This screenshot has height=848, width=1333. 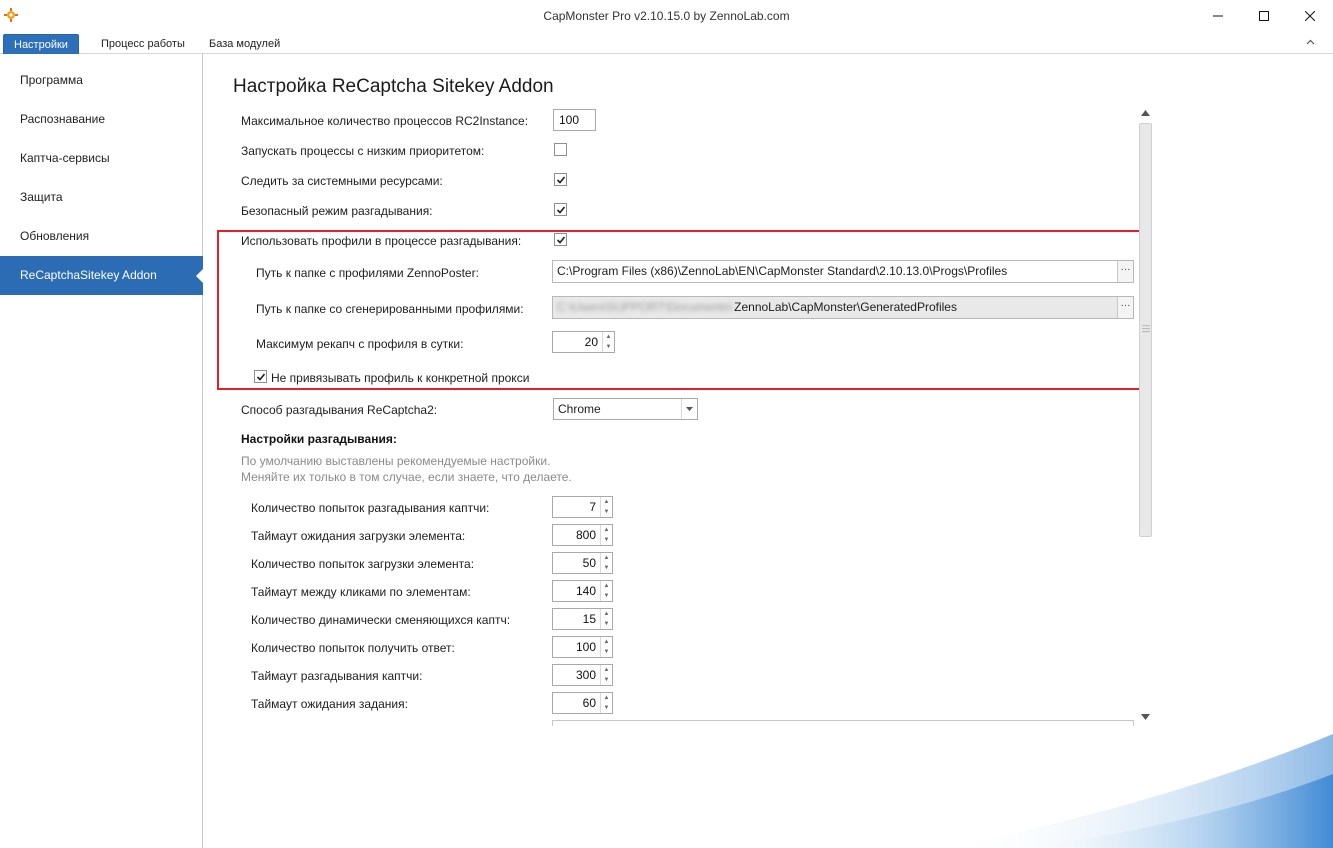 What do you see at coordinates (589, 619) in the screenshot?
I see `stepper-value: 15` at bounding box center [589, 619].